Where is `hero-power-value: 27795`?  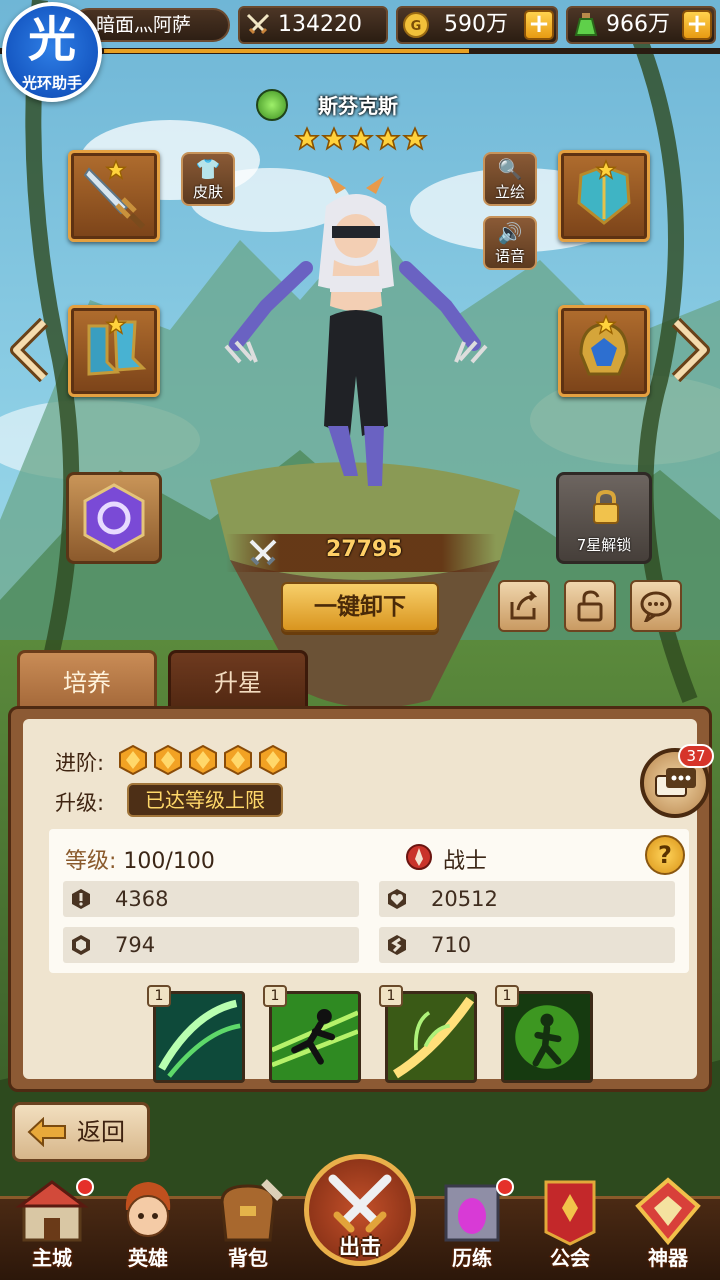 hero-power-value: 27795 is located at coordinates (364, 549).